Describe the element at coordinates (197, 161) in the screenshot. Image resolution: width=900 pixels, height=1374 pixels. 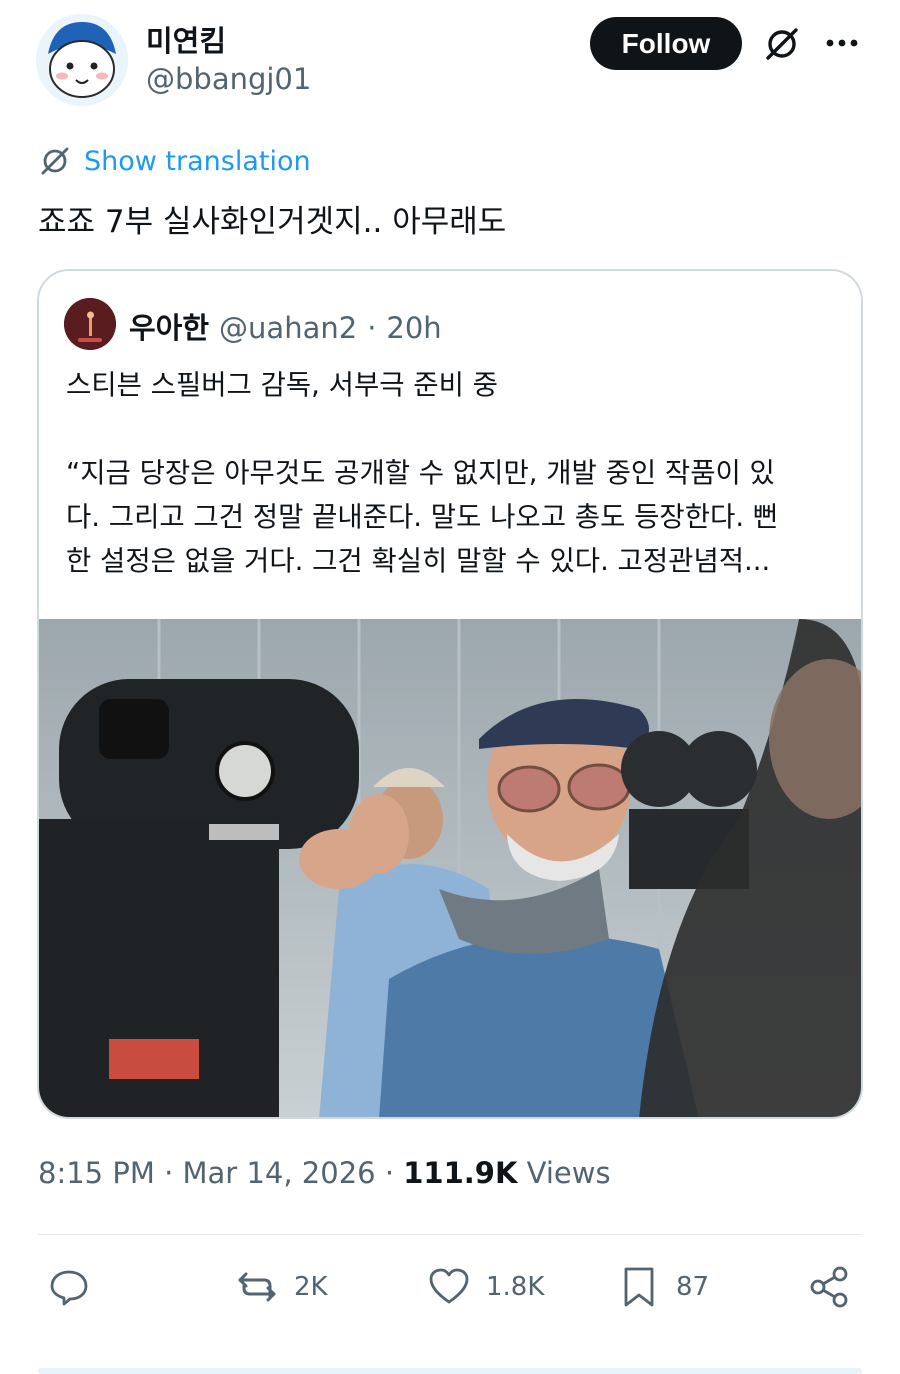
I see `show-translation-label: Show translation` at that location.